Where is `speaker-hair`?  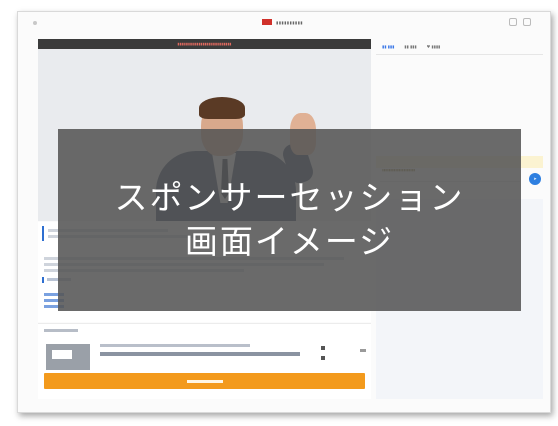 speaker-hair is located at coordinates (222, 108).